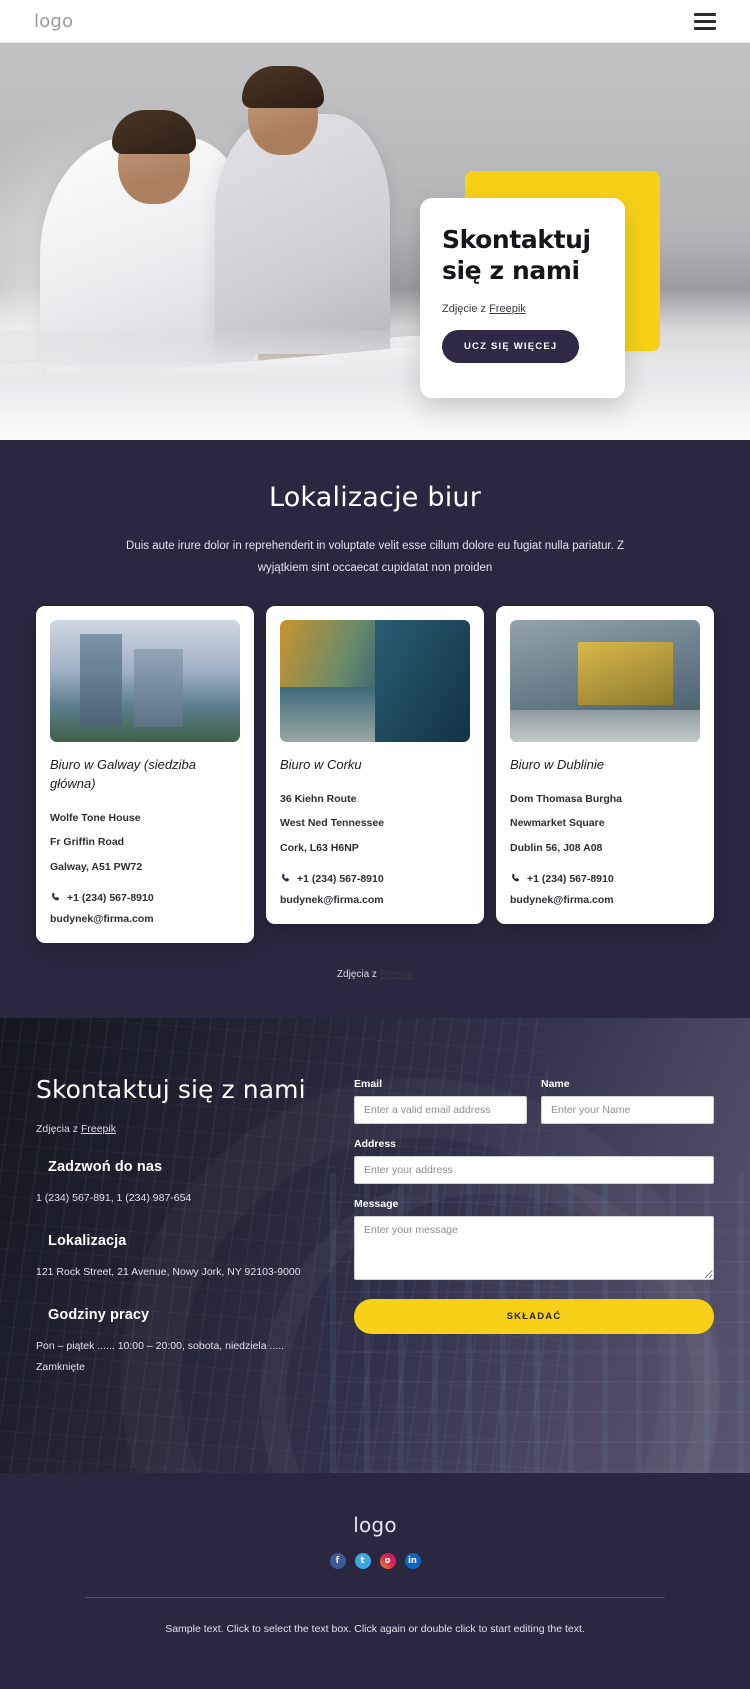  I want to click on address-line: Wolfe Tone House, so click(95, 817).